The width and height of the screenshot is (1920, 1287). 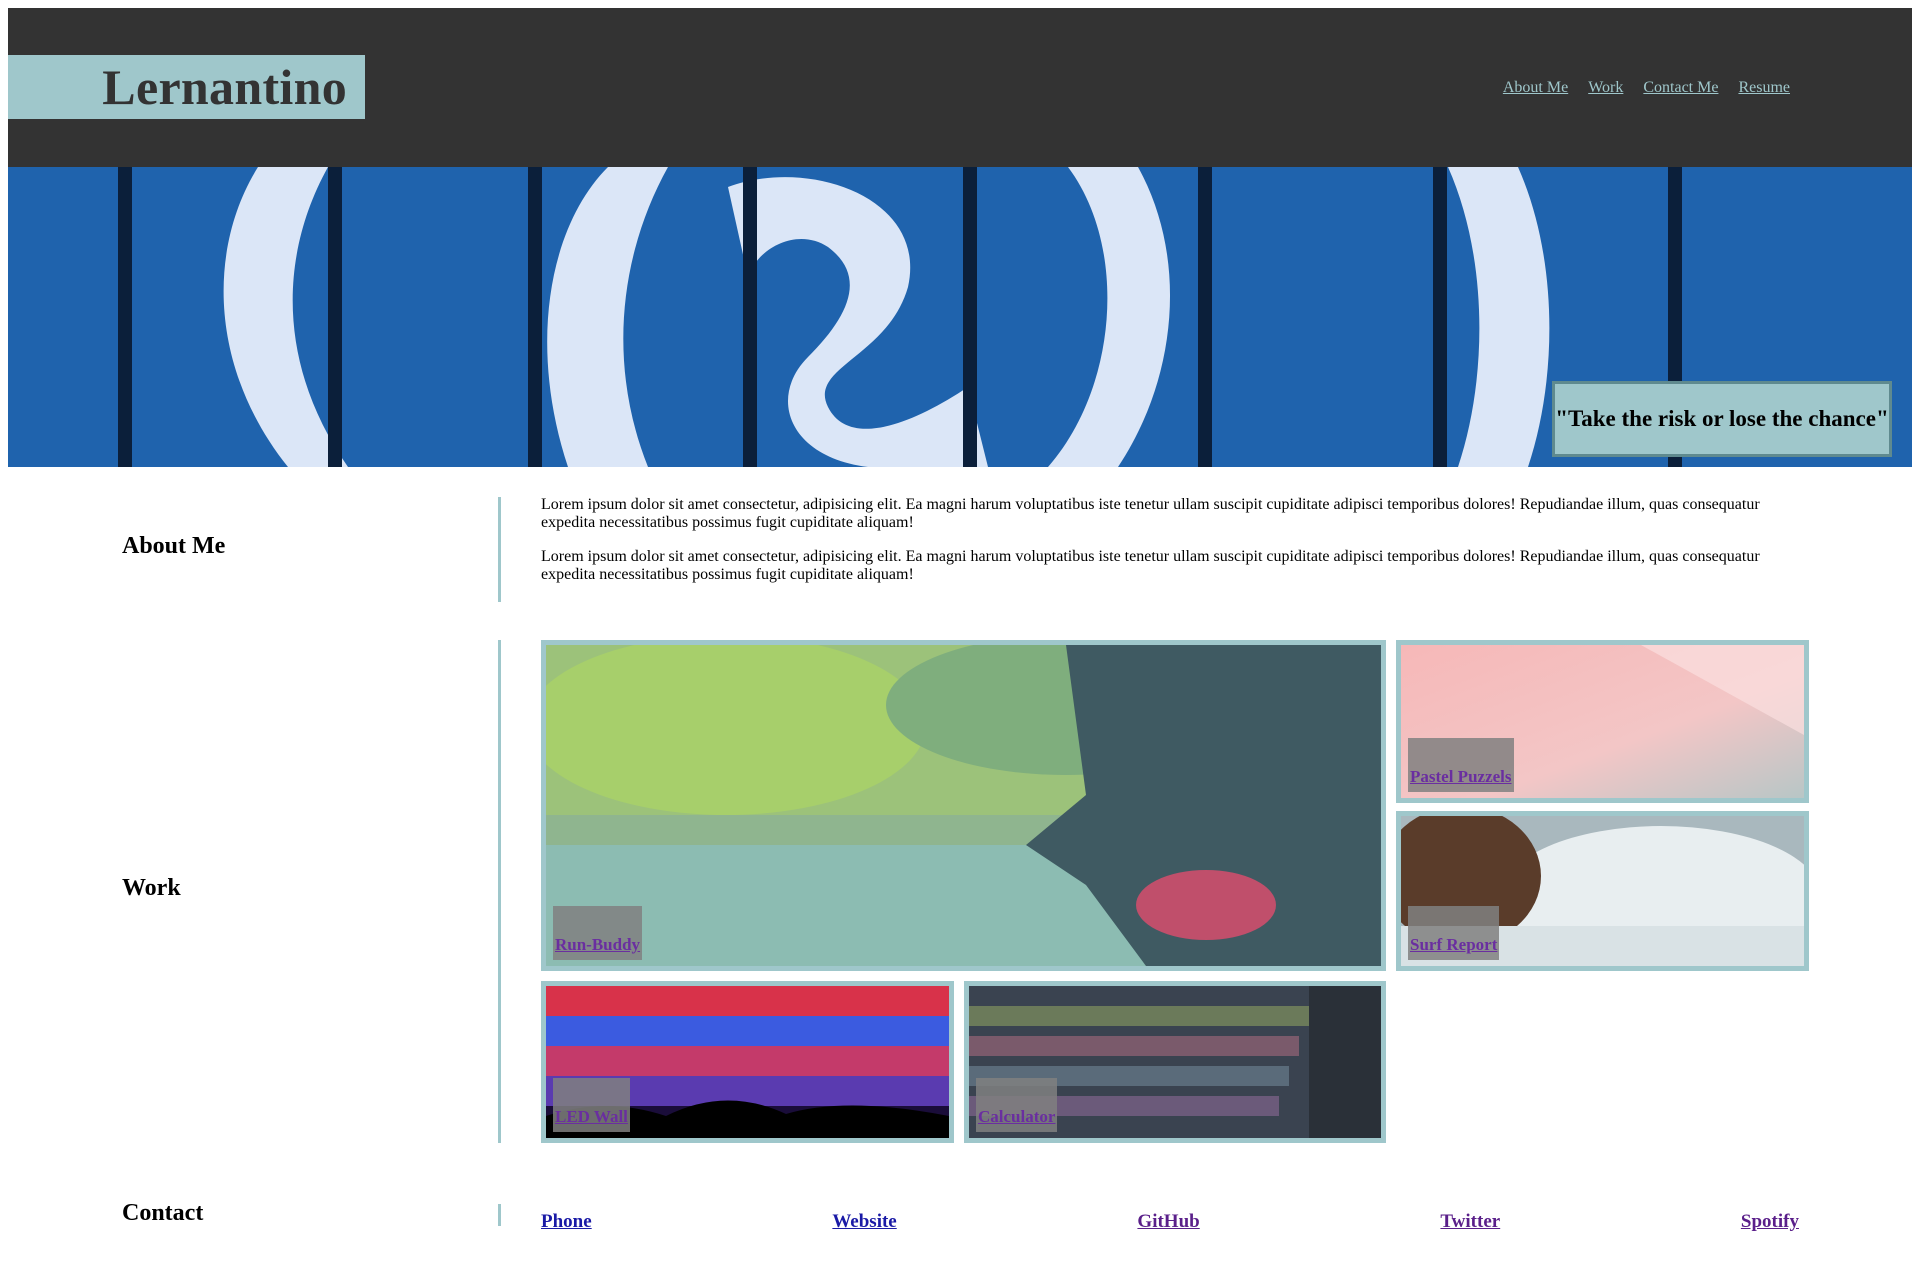 What do you see at coordinates (591, 1105) in the screenshot?
I see `project-label: LED Wall` at bounding box center [591, 1105].